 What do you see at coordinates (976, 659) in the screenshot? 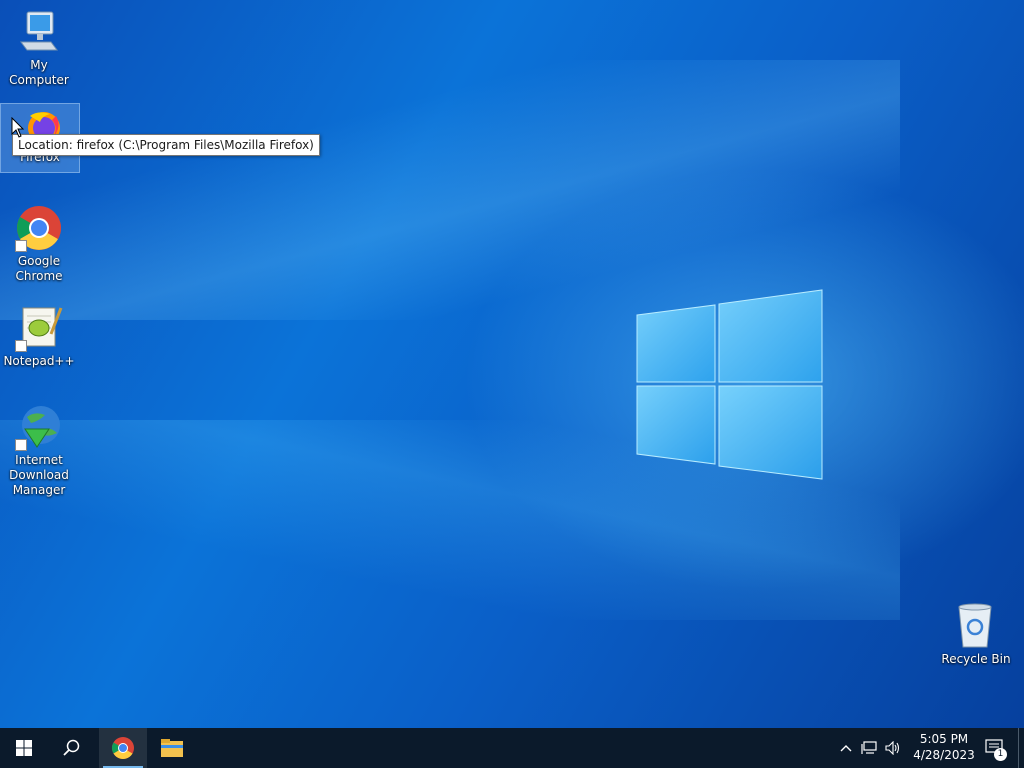
I see `icon-label: Recycle Bin` at bounding box center [976, 659].